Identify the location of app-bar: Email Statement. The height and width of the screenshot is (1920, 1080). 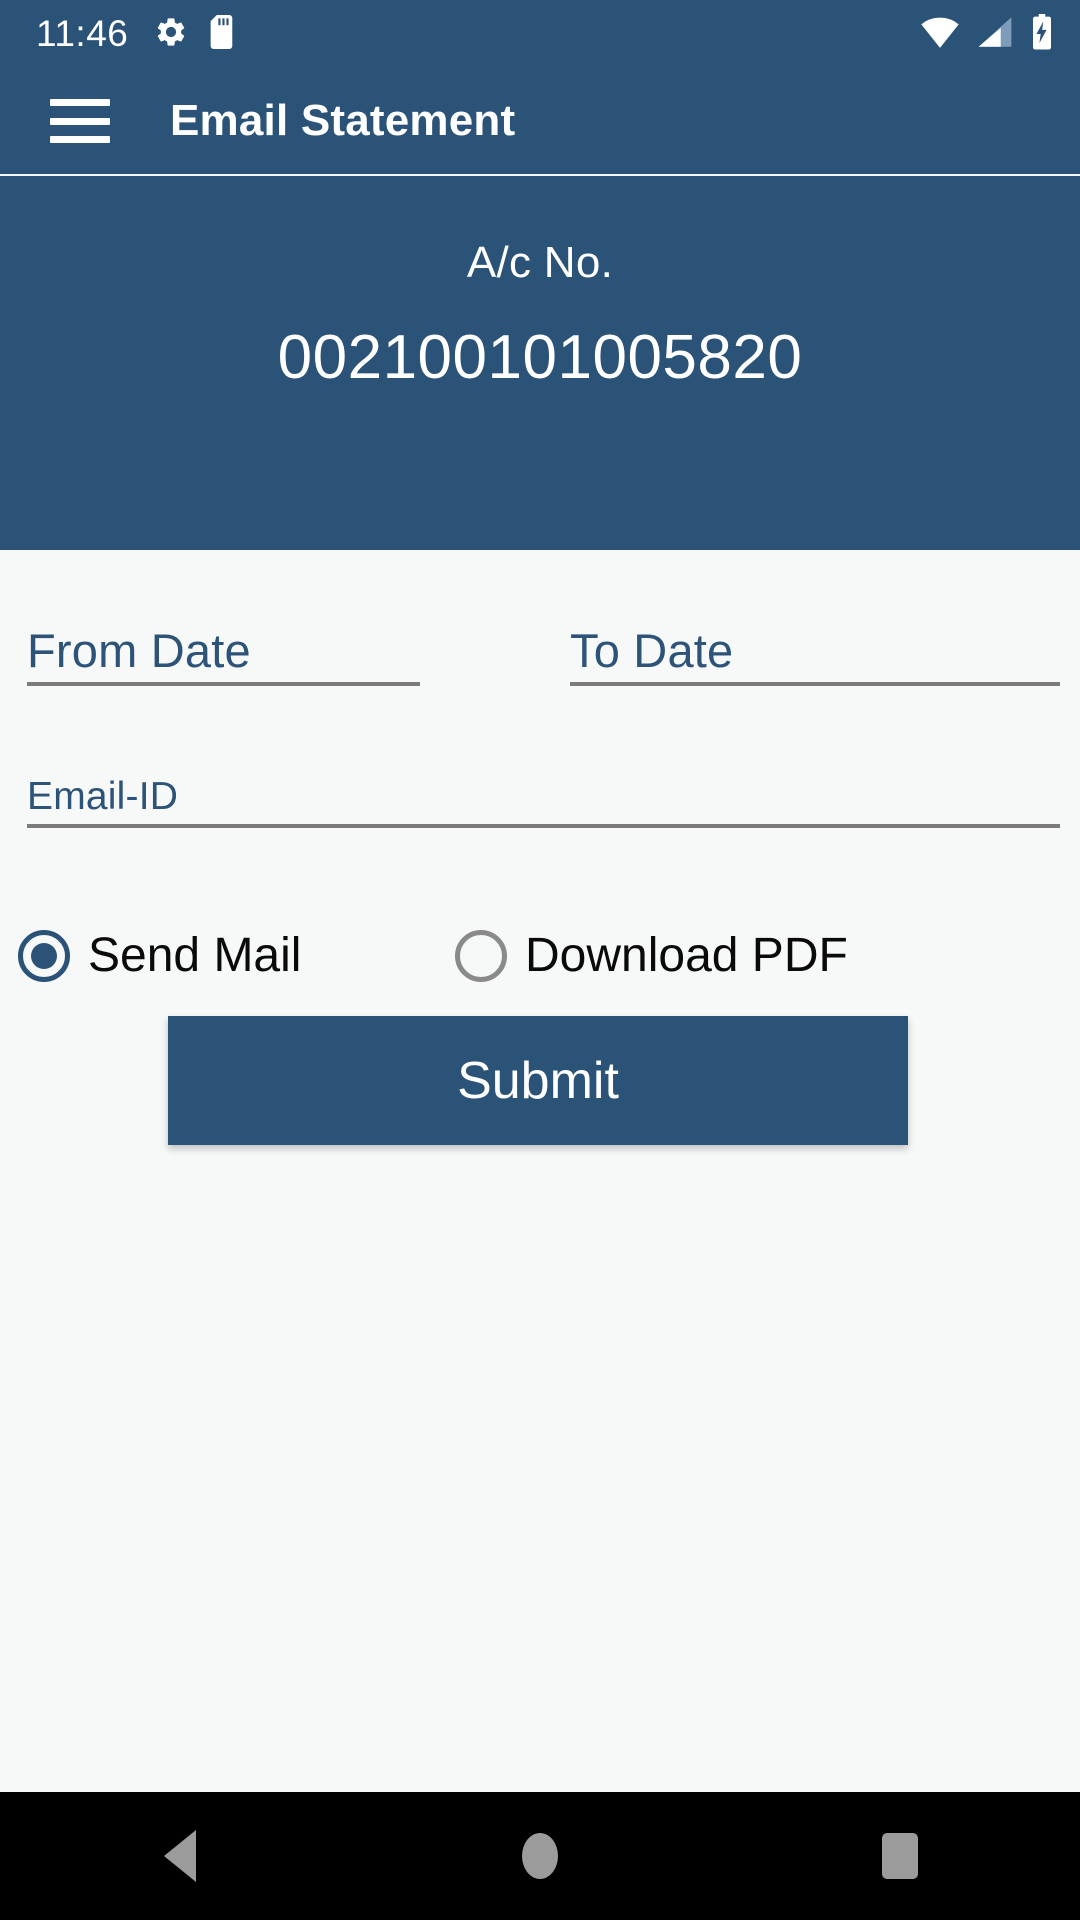
(540, 121).